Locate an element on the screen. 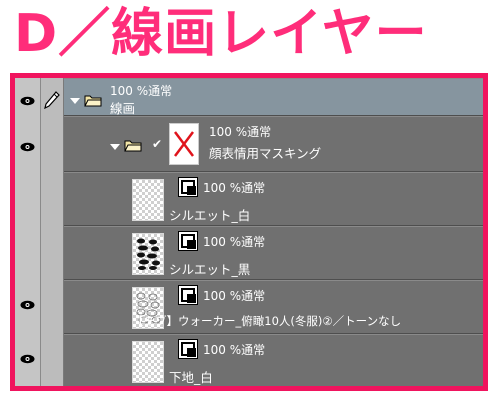 The width and height of the screenshot is (500, 403). pen-icon is located at coordinates (52, 100).